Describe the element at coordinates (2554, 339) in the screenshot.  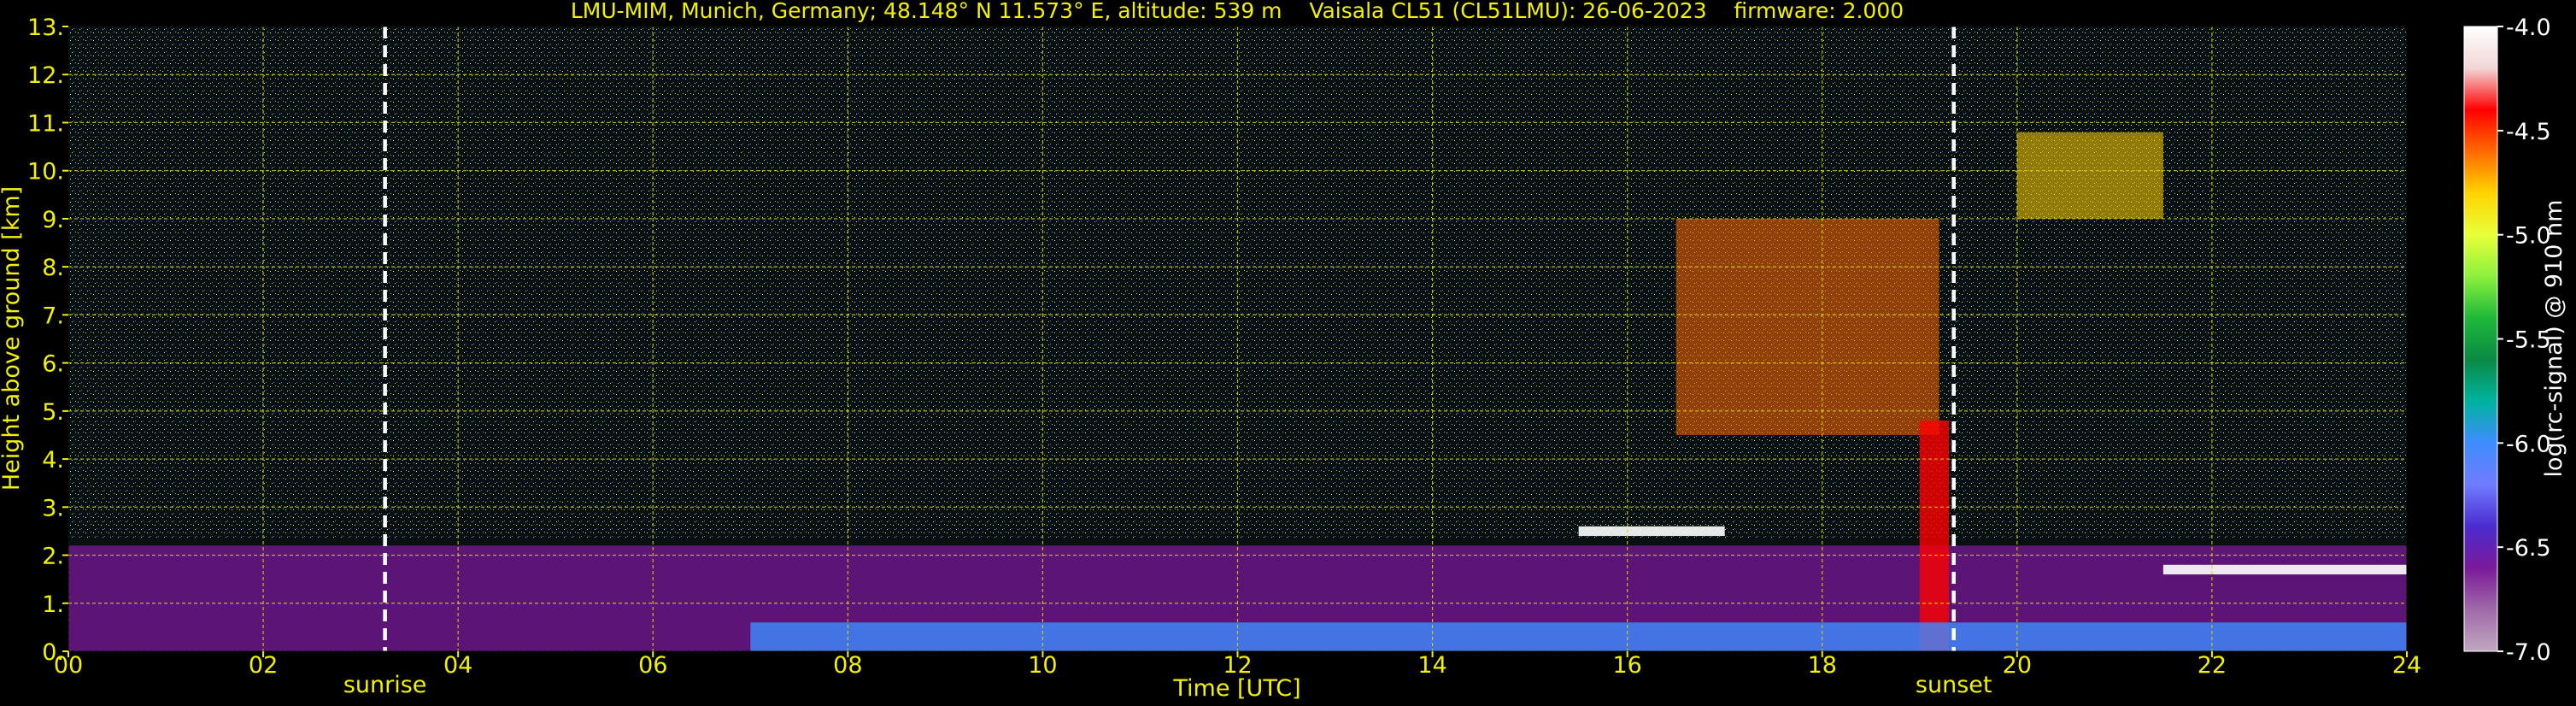
I see `colorbar-label: log(rc-signal) @ 910 nm` at that location.